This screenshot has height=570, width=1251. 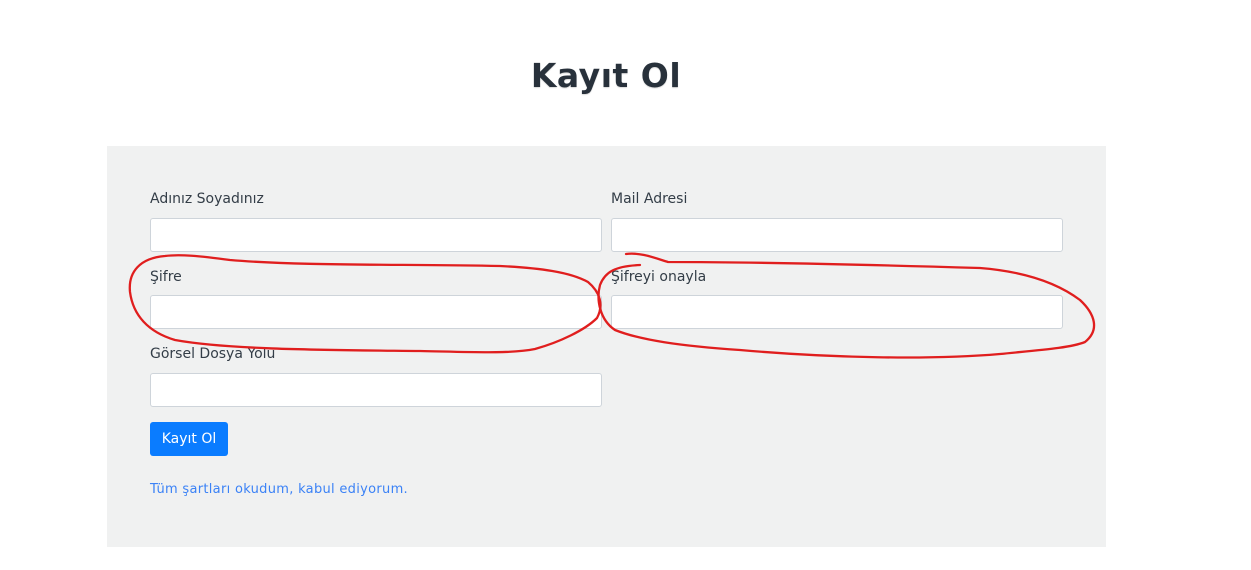 I want to click on page-title: Kayıt Ol, so click(x=606, y=75).